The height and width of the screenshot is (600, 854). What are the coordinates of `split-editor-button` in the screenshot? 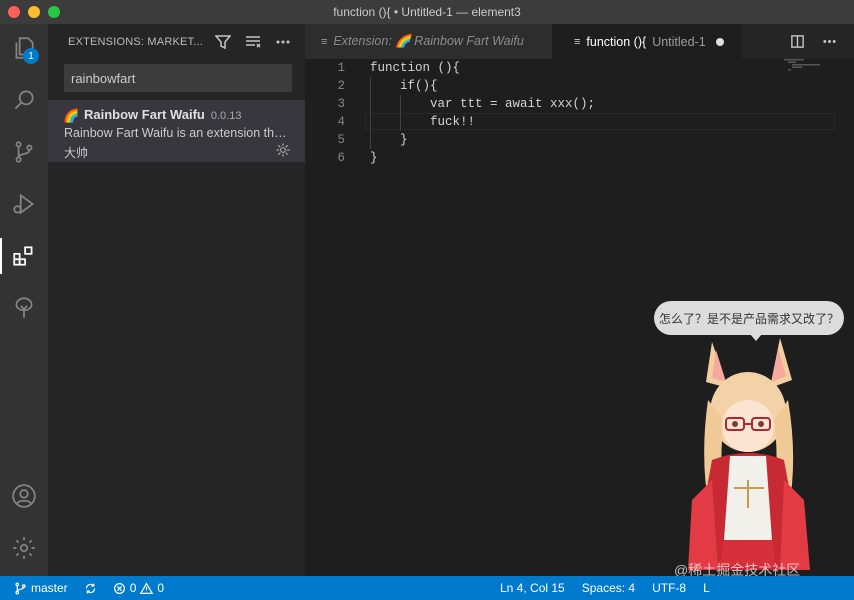 It's located at (797, 41).